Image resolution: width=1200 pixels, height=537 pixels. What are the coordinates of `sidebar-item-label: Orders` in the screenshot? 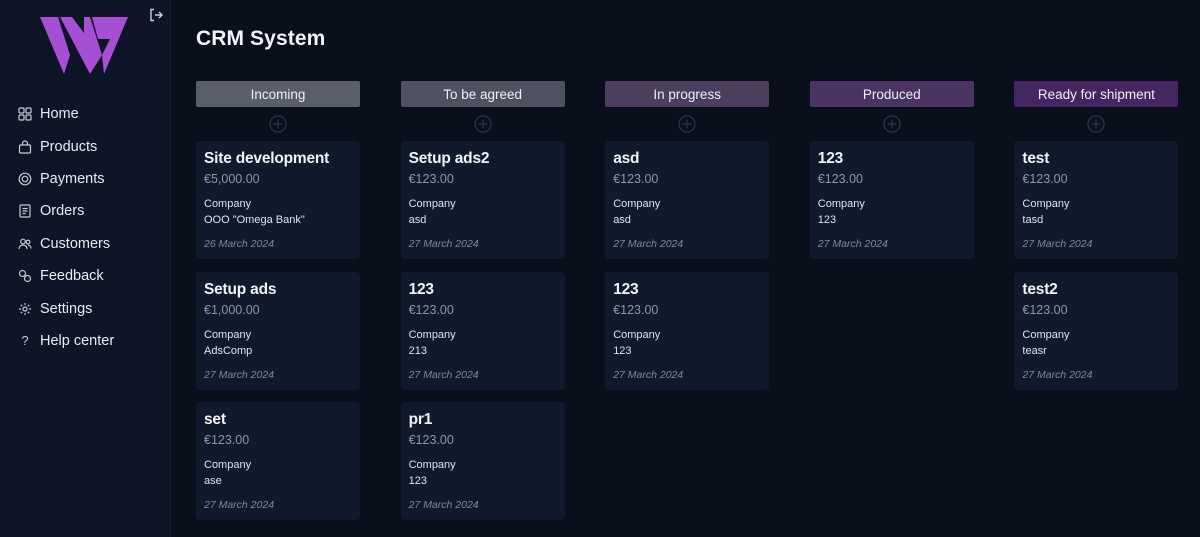 It's located at (62, 211).